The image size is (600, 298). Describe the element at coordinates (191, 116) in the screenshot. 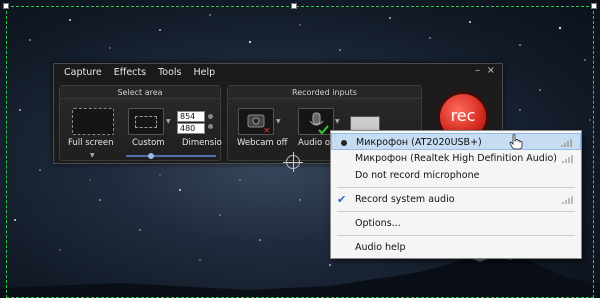

I see `width-input: 854` at that location.